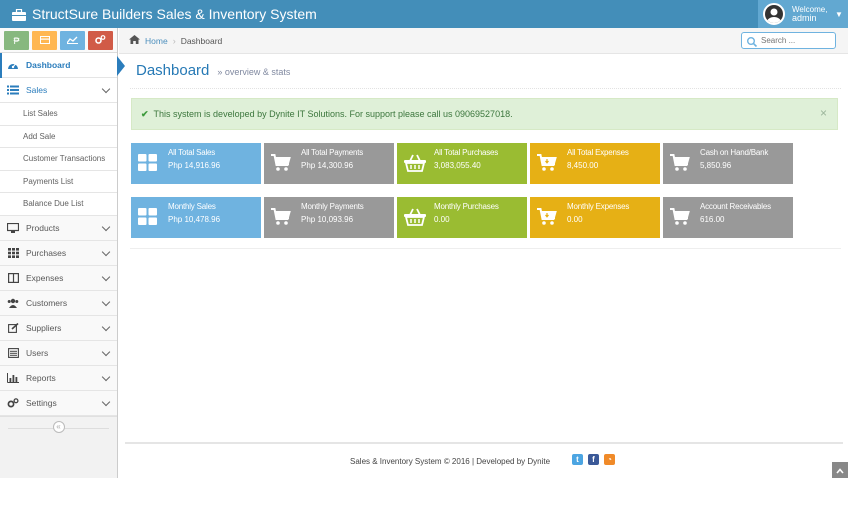 The height and width of the screenshot is (530, 848). What do you see at coordinates (716, 165) in the screenshot?
I see `stat-value: 5,850.96` at bounding box center [716, 165].